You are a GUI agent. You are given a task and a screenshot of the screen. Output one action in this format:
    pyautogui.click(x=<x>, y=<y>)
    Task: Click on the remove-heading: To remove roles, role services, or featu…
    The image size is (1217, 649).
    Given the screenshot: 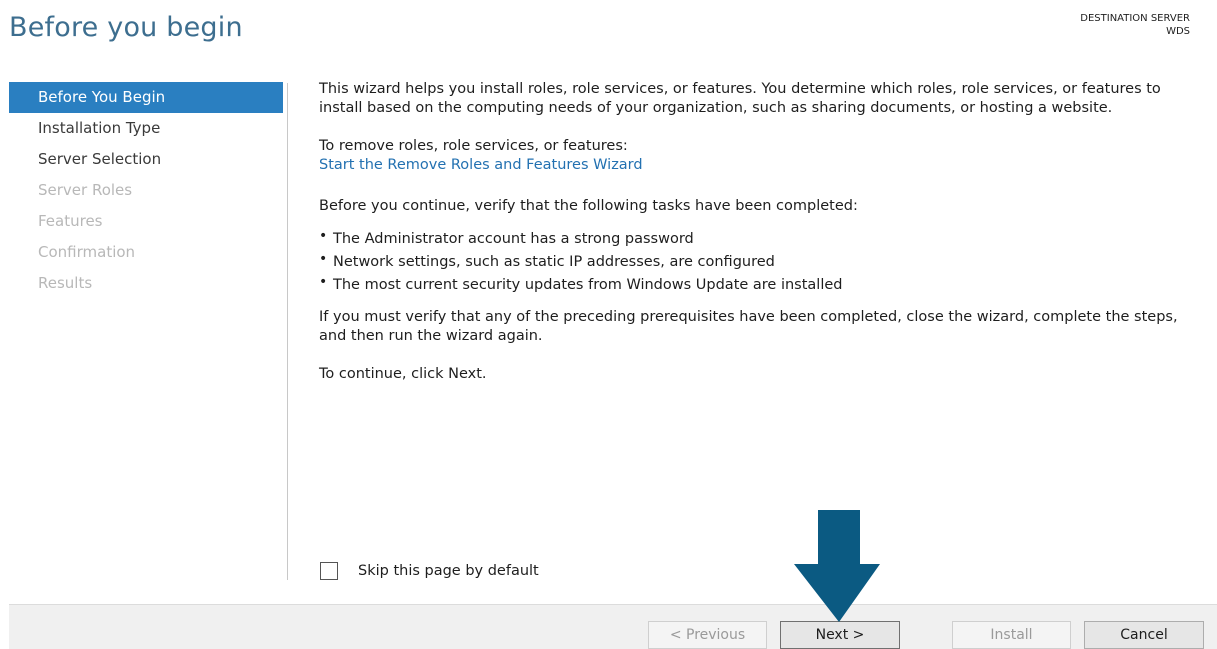 What is the action you would take?
    pyautogui.click(x=473, y=146)
    